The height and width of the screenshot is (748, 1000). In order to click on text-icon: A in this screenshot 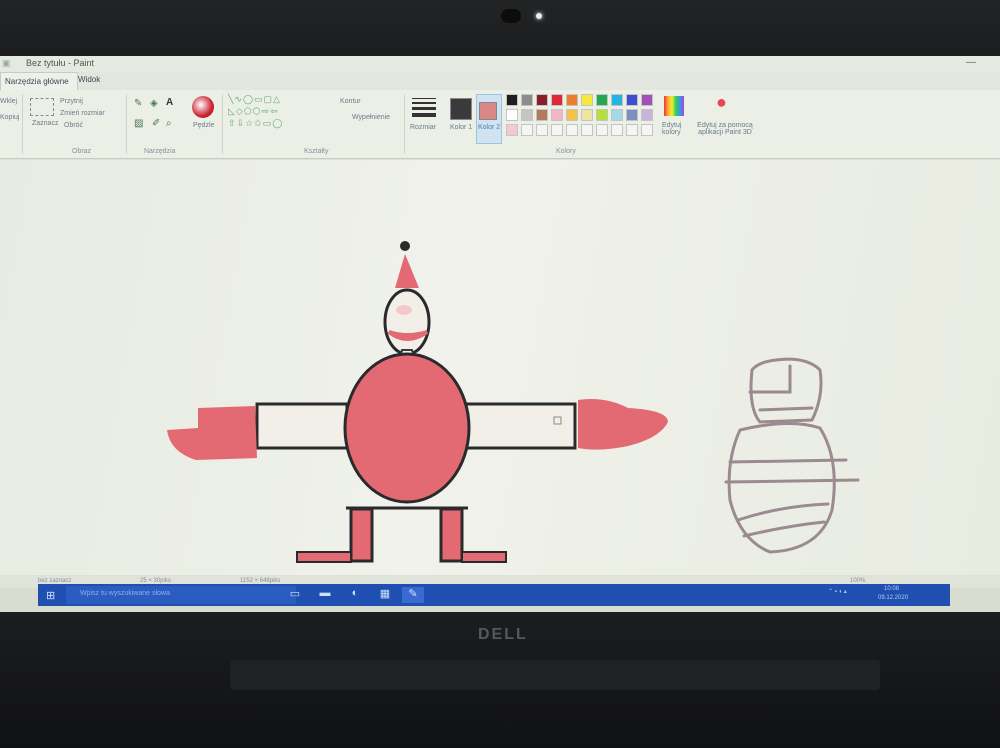, I will do `click(169, 102)`.